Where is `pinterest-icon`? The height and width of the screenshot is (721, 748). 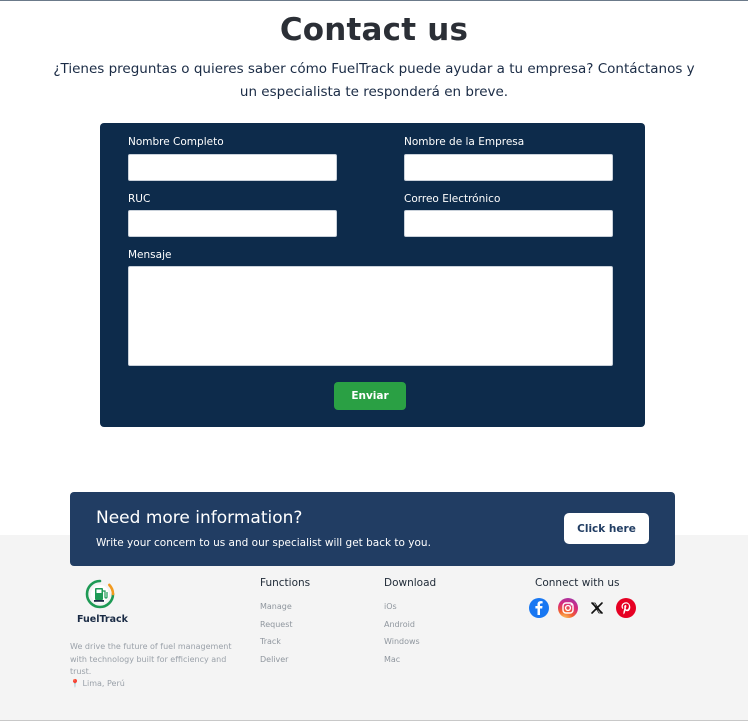 pinterest-icon is located at coordinates (626, 608).